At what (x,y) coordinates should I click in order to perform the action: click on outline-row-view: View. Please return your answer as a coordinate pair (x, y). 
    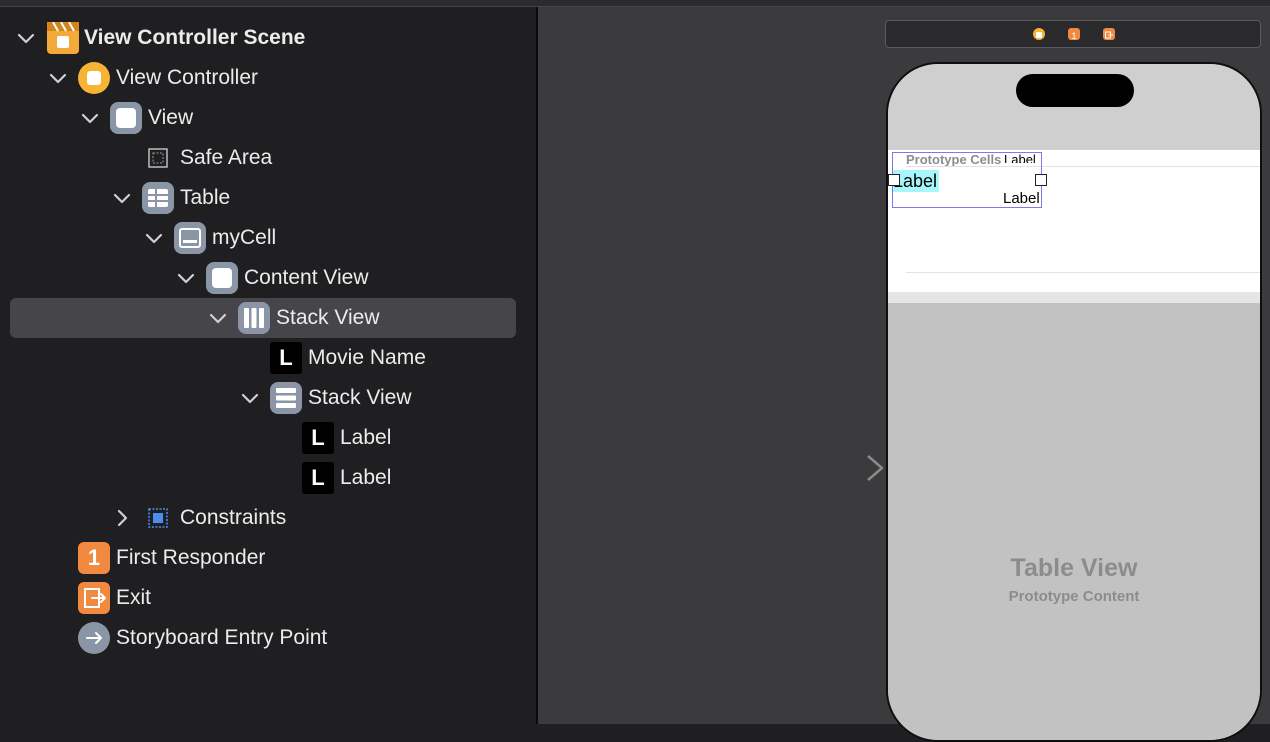
    Looking at the image, I should click on (268, 118).